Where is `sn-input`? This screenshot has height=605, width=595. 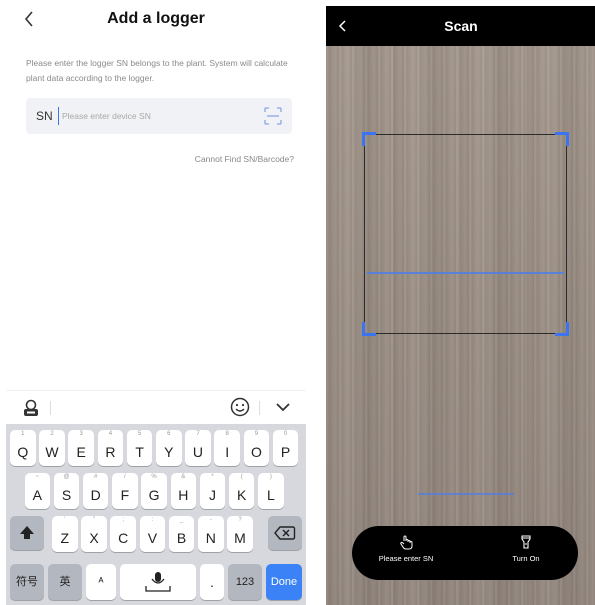 sn-input is located at coordinates (153, 116).